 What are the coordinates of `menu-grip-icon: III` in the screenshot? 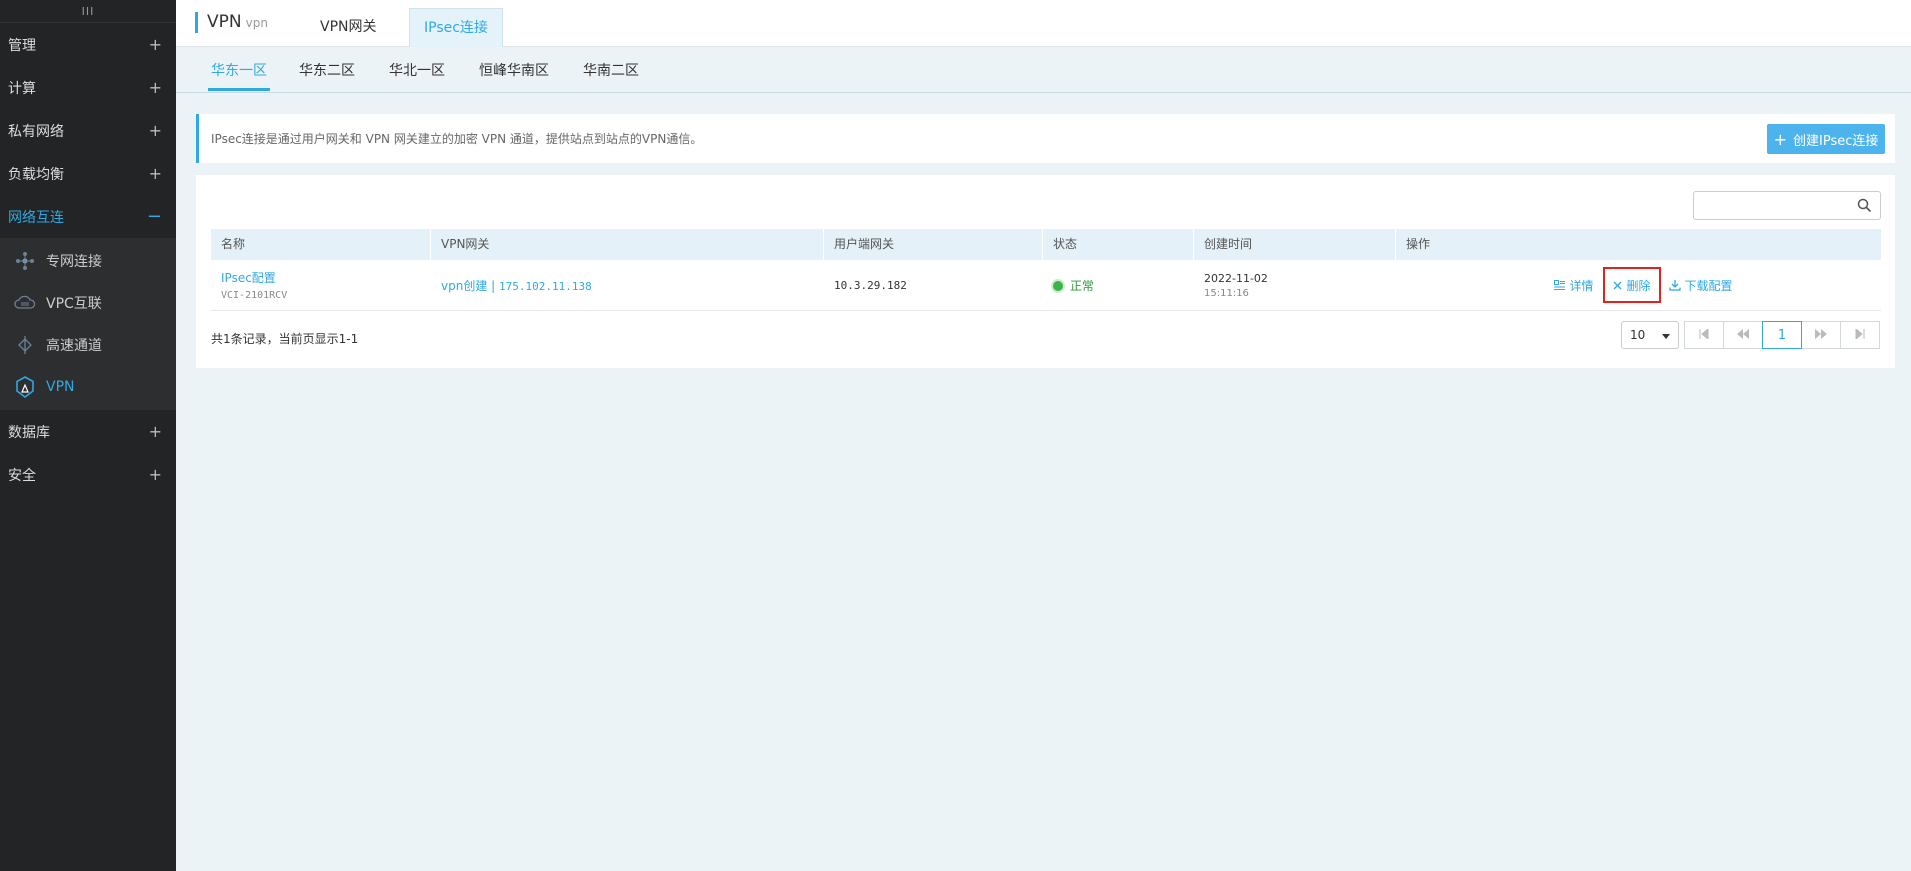 It's located at (88, 11).